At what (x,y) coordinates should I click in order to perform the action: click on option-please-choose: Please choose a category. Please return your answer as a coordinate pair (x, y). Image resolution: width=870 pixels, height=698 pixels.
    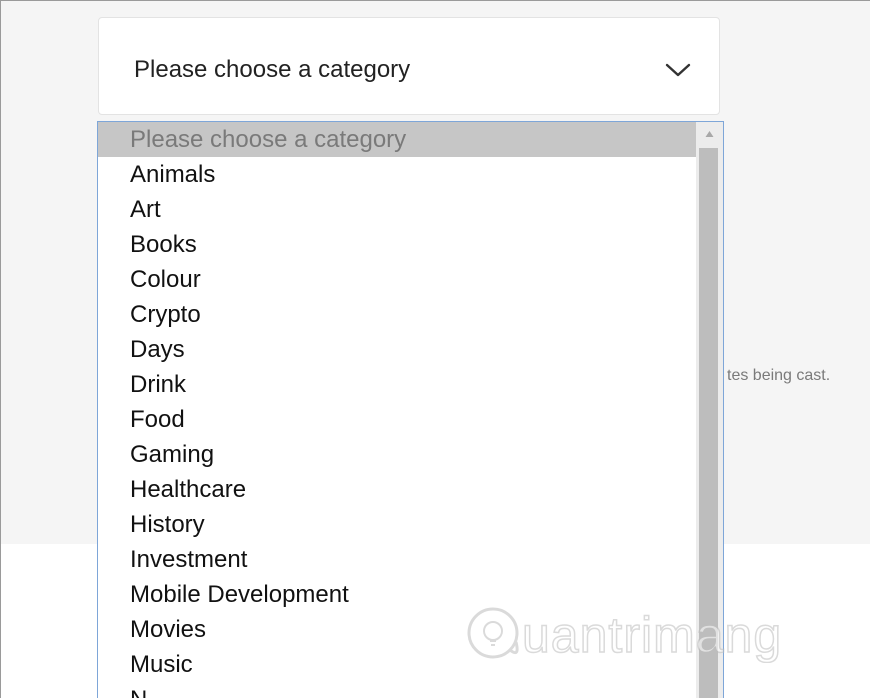
    Looking at the image, I should click on (397, 139).